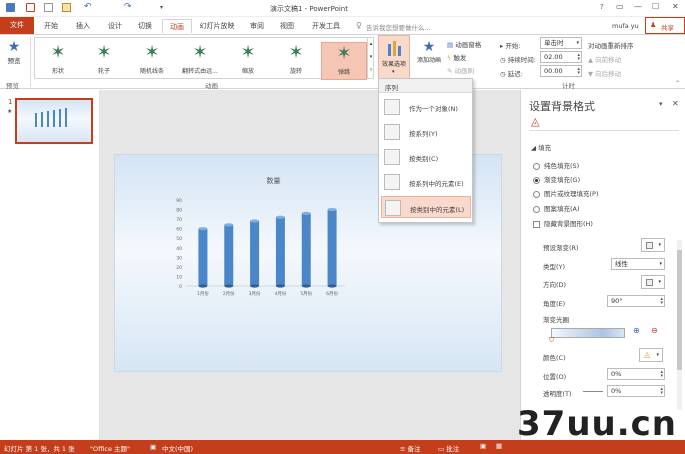 The height and width of the screenshot is (454, 685). What do you see at coordinates (161, 7) in the screenshot?
I see `customize-qat-icon: ▾` at bounding box center [161, 7].